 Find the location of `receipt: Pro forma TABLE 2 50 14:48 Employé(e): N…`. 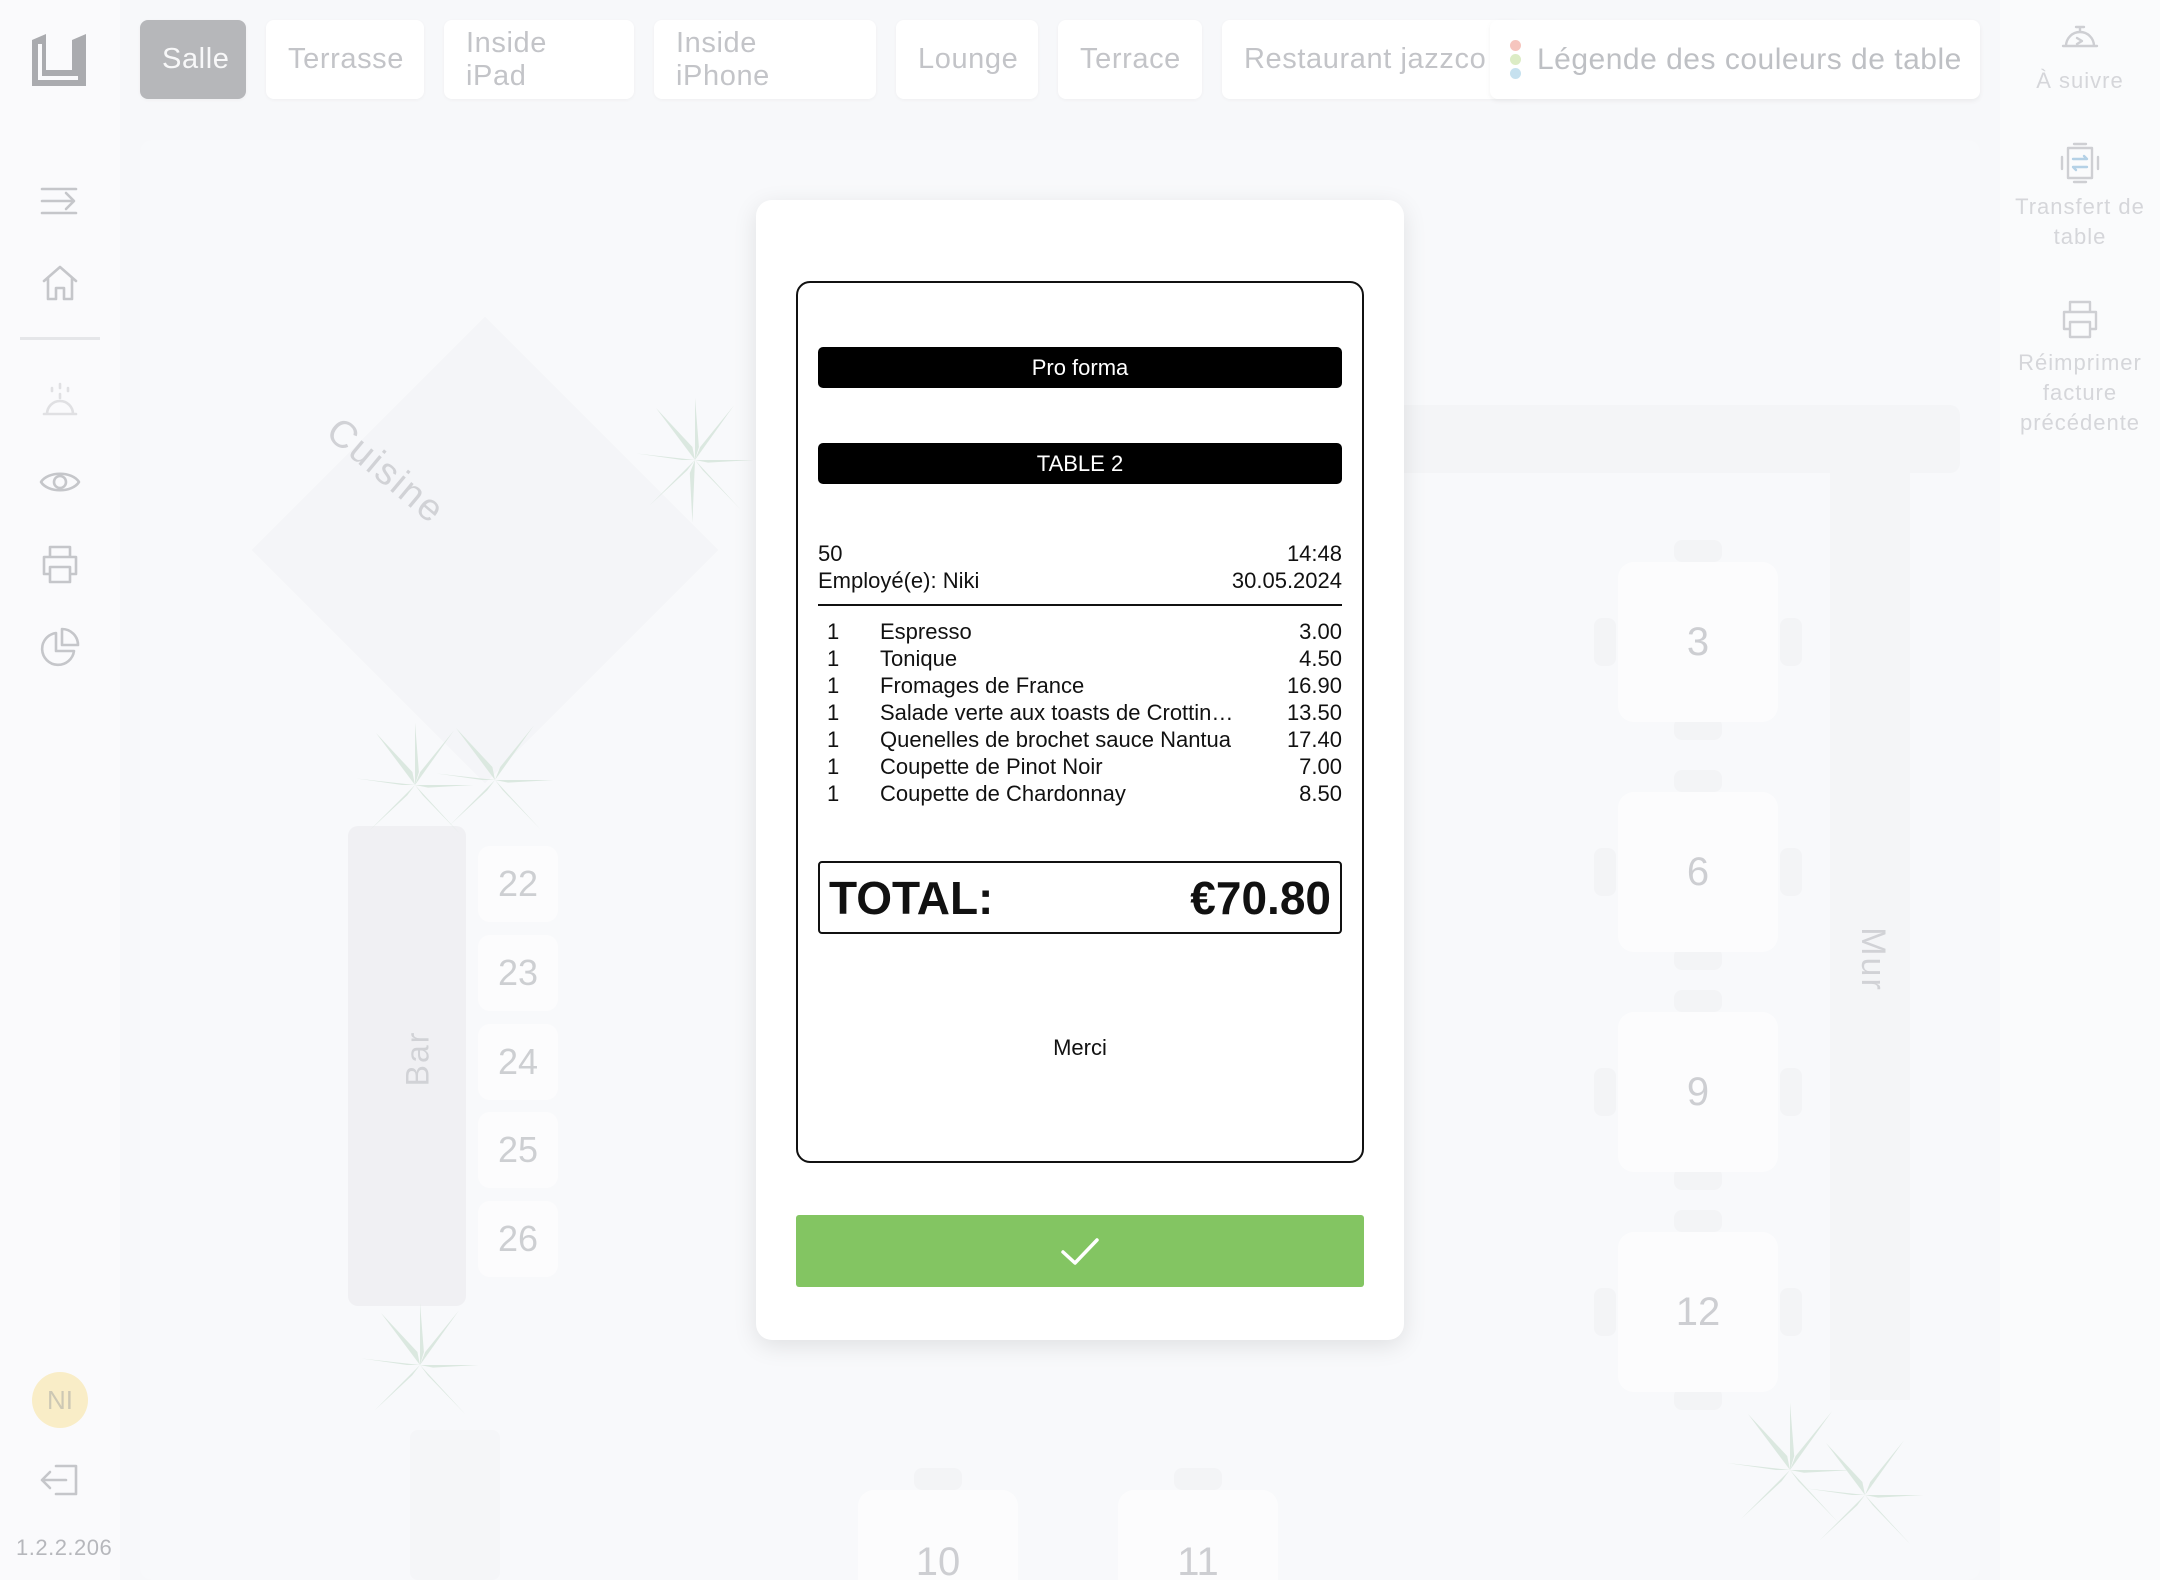

receipt: Pro forma TABLE 2 50 14:48 Employé(e): N… is located at coordinates (1080, 722).